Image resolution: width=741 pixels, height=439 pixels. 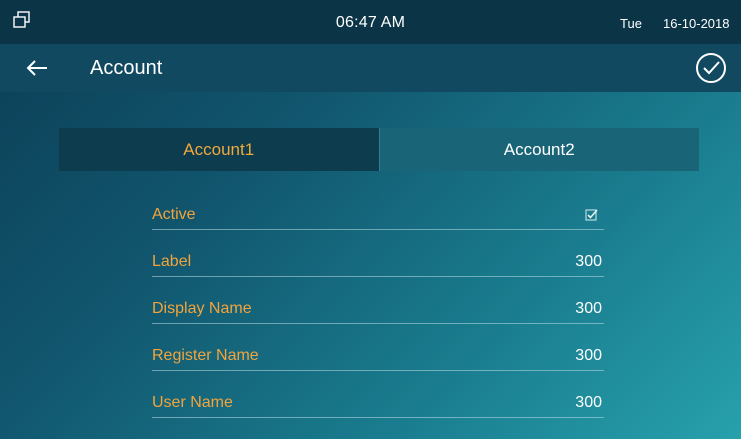 What do you see at coordinates (711, 68) in the screenshot?
I see `check-circle-icon` at bounding box center [711, 68].